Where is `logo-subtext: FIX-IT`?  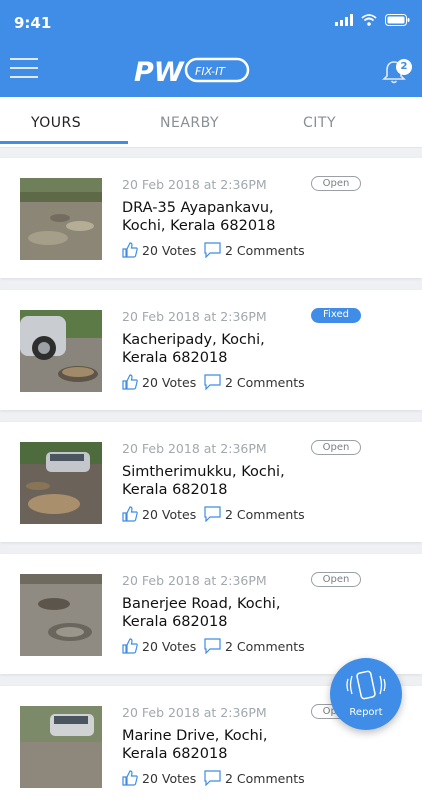 logo-subtext: FIX-IT is located at coordinates (210, 71).